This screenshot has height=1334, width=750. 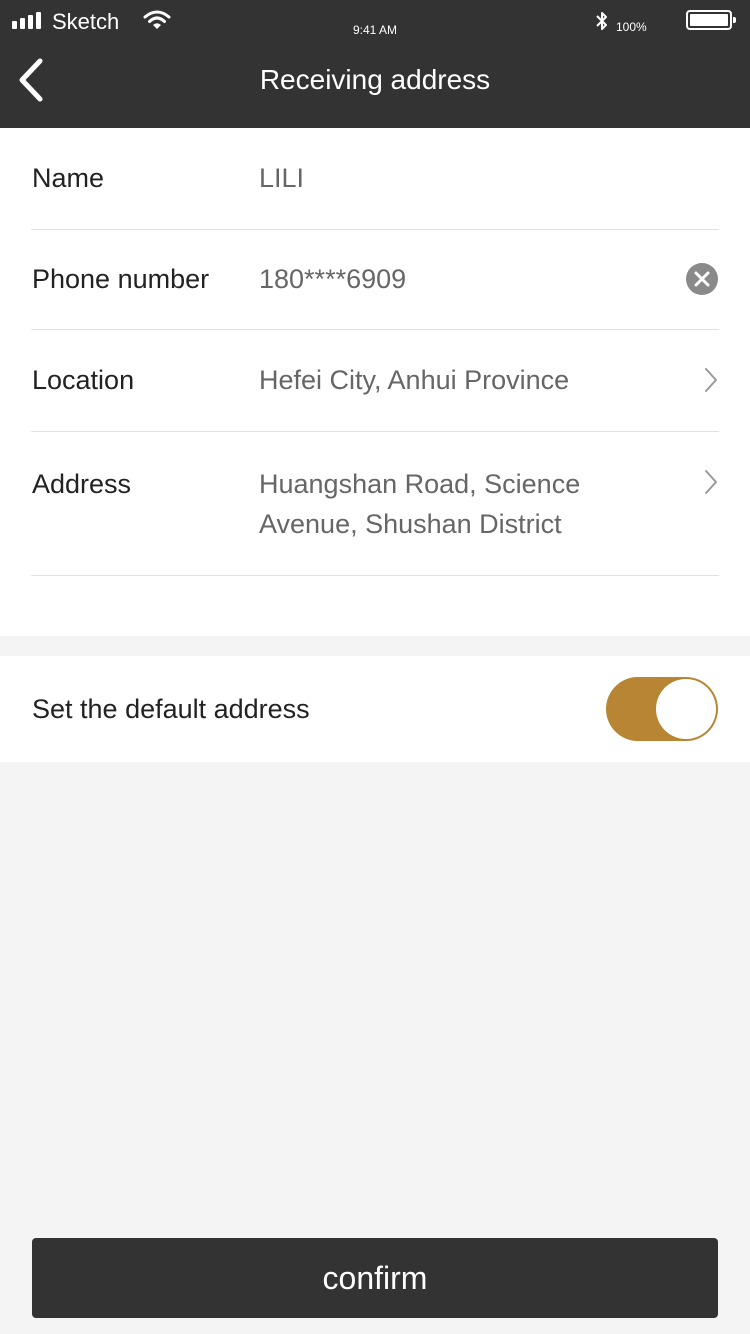 I want to click on name-field: LILI, so click(x=469, y=178).